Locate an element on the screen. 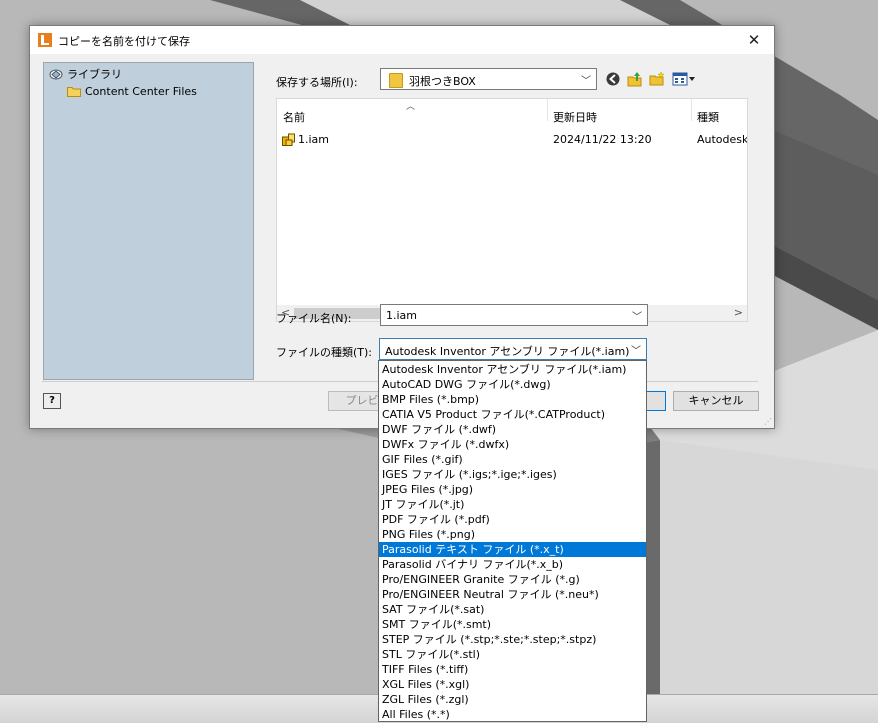  file-type-option: AutoCAD DWG ファイル(*.dwg) is located at coordinates (512, 384).